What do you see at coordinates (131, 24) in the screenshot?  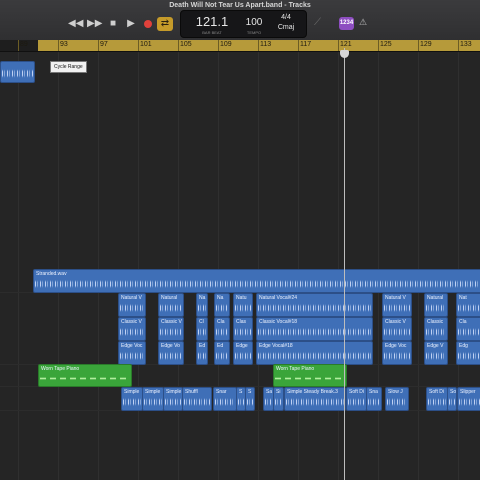 I see `play-icon: ▶` at bounding box center [131, 24].